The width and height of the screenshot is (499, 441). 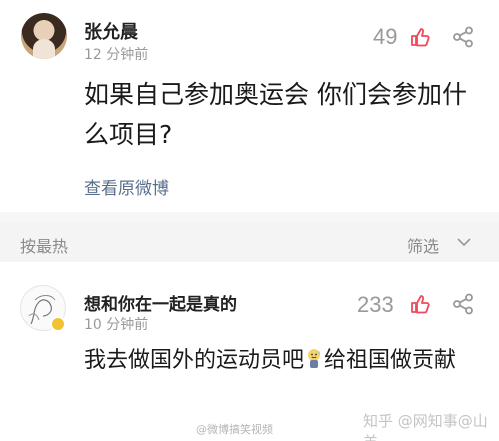 I want to click on sort-hot-button: 按最热, so click(x=44, y=245).